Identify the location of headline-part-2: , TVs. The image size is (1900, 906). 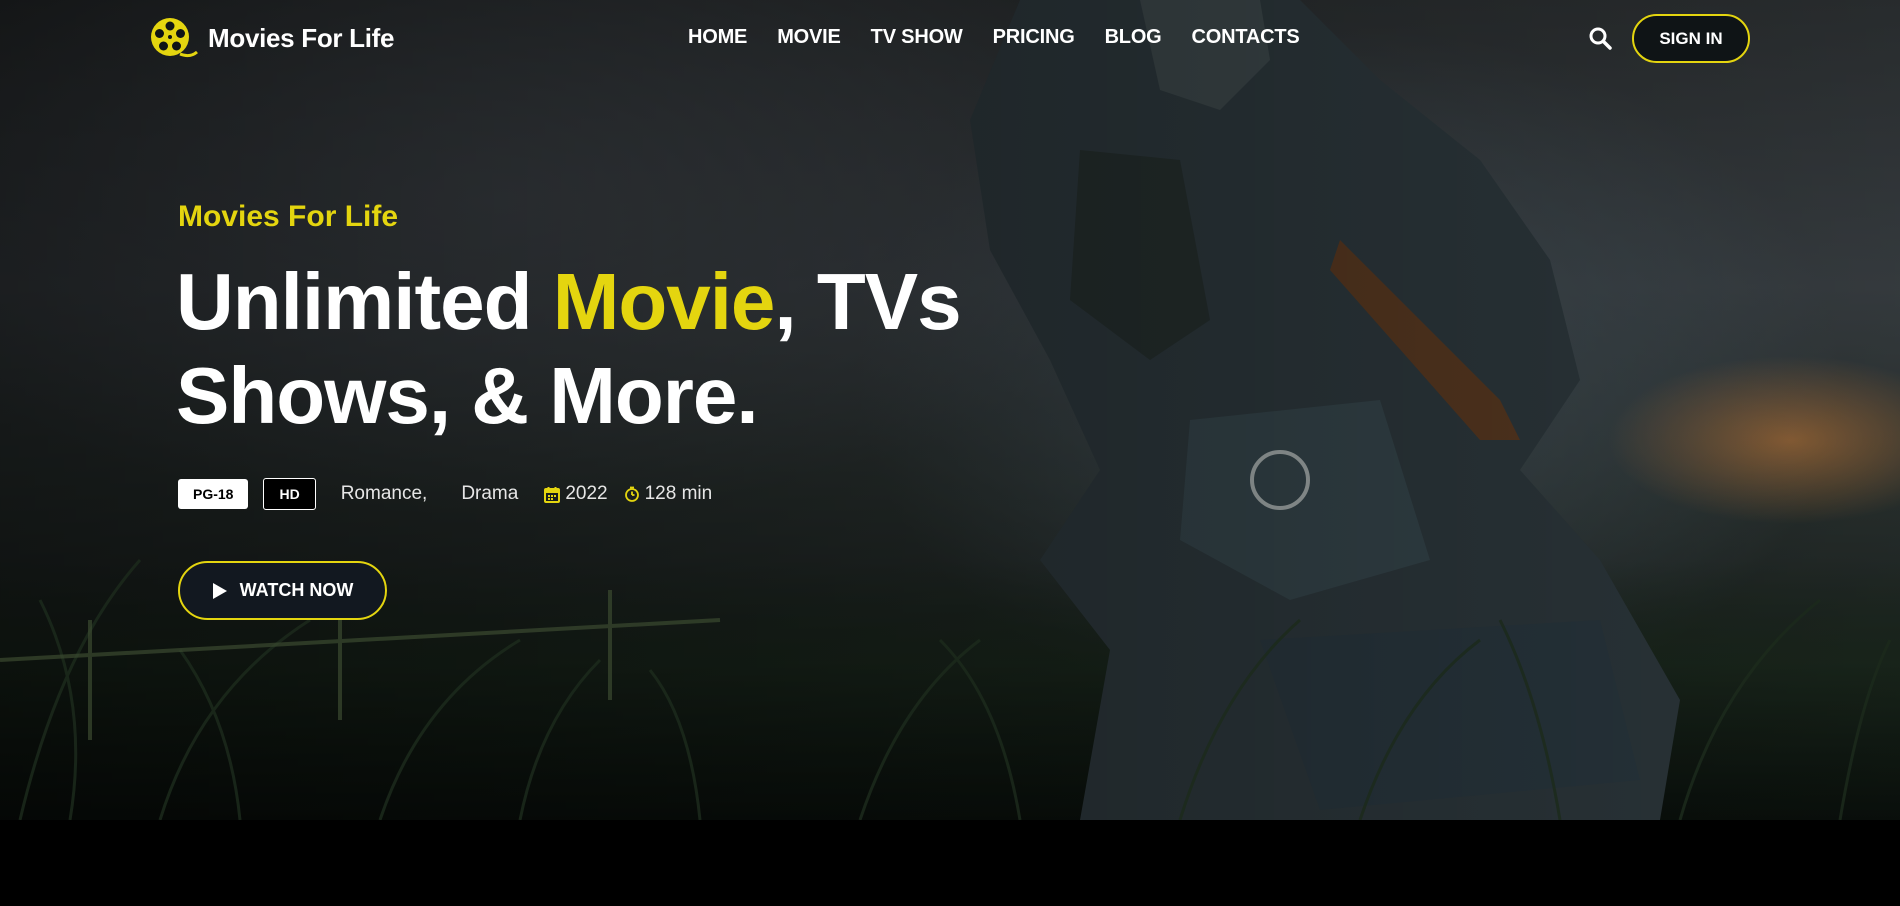
(867, 301).